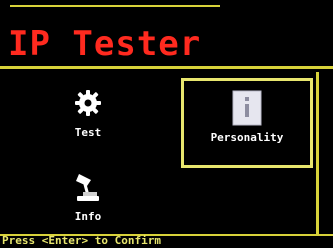 The width and height of the screenshot is (333, 248). I want to click on menu-item-test: Test, so click(88, 116).